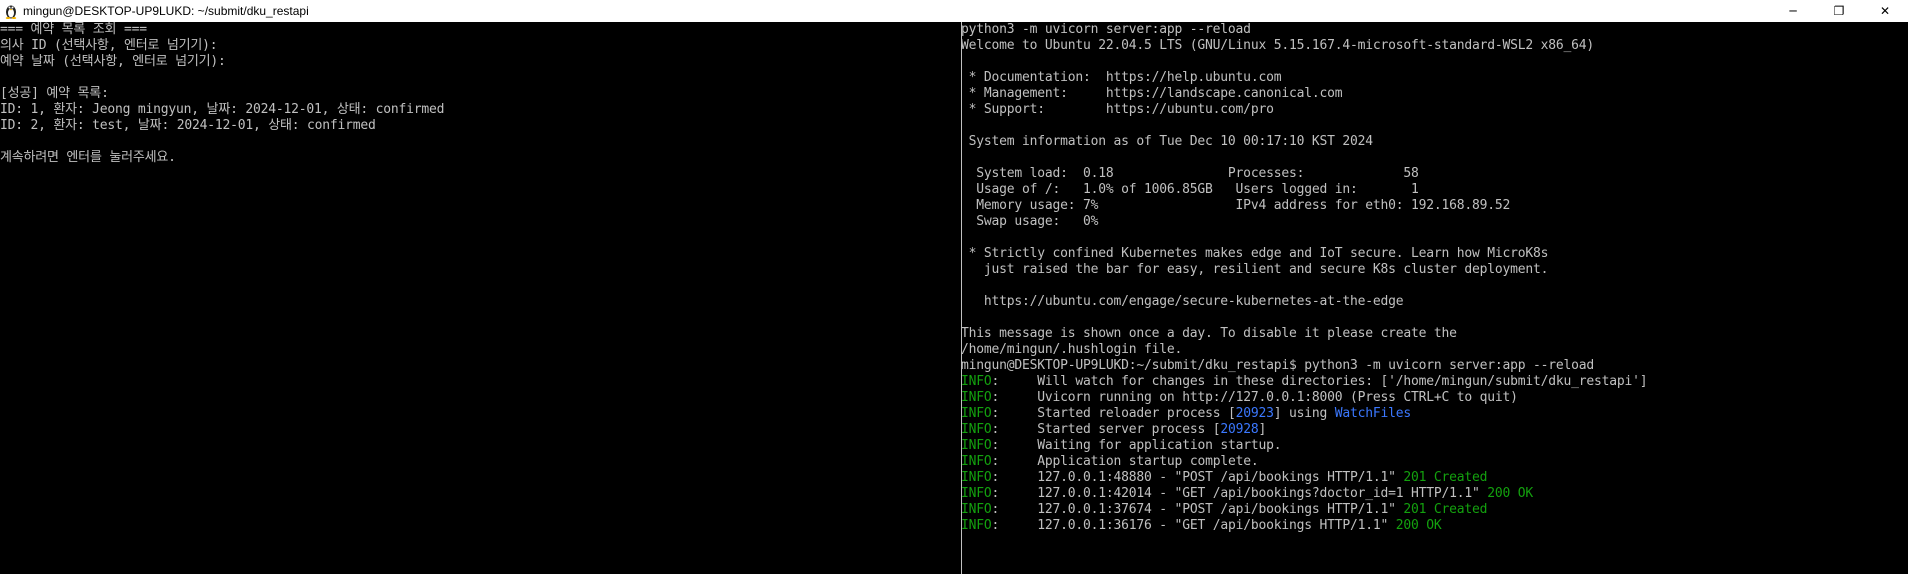 The image size is (1908, 574). What do you see at coordinates (54, 93) in the screenshot?
I see `terminal-line: [성공] 예약 목록:` at bounding box center [54, 93].